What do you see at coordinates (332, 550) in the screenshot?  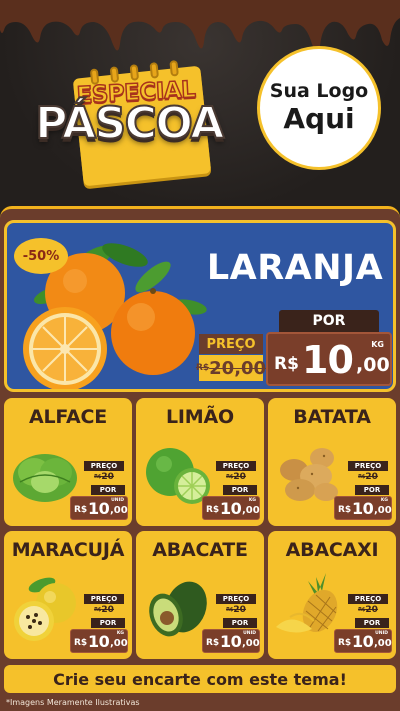 I see `product-name: ABACAXI` at bounding box center [332, 550].